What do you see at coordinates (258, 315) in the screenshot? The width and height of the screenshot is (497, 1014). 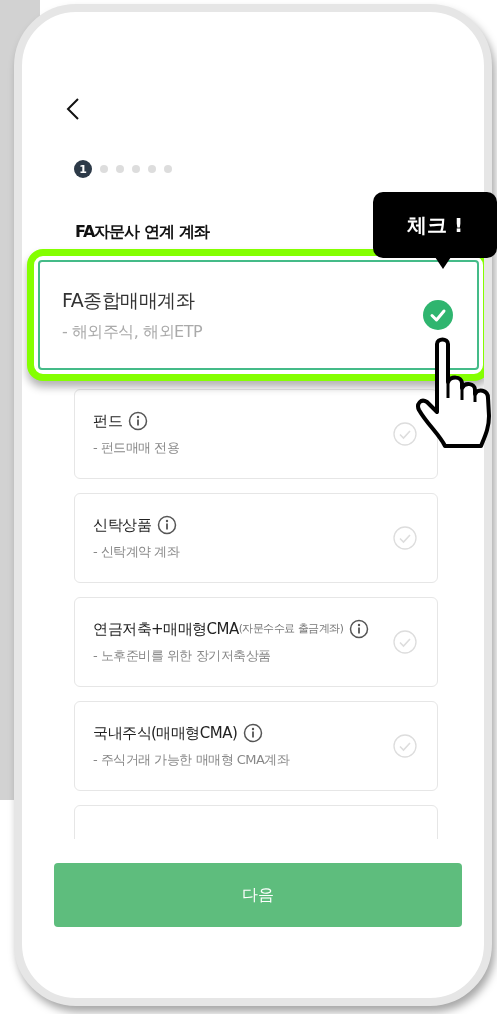 I see `account-card: FA종합매매계좌 - 해외주식, 해외ETP` at bounding box center [258, 315].